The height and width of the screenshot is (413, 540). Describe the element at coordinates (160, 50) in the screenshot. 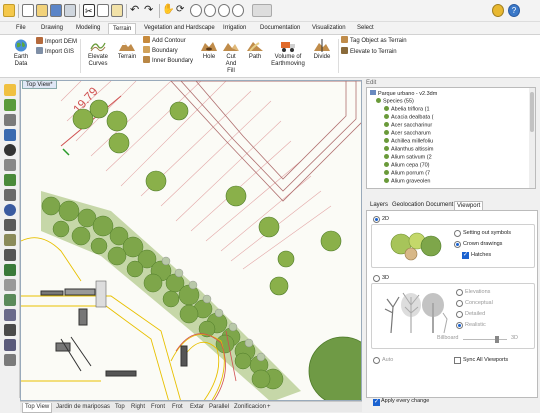

I see `boundary-button: Boundary` at that location.